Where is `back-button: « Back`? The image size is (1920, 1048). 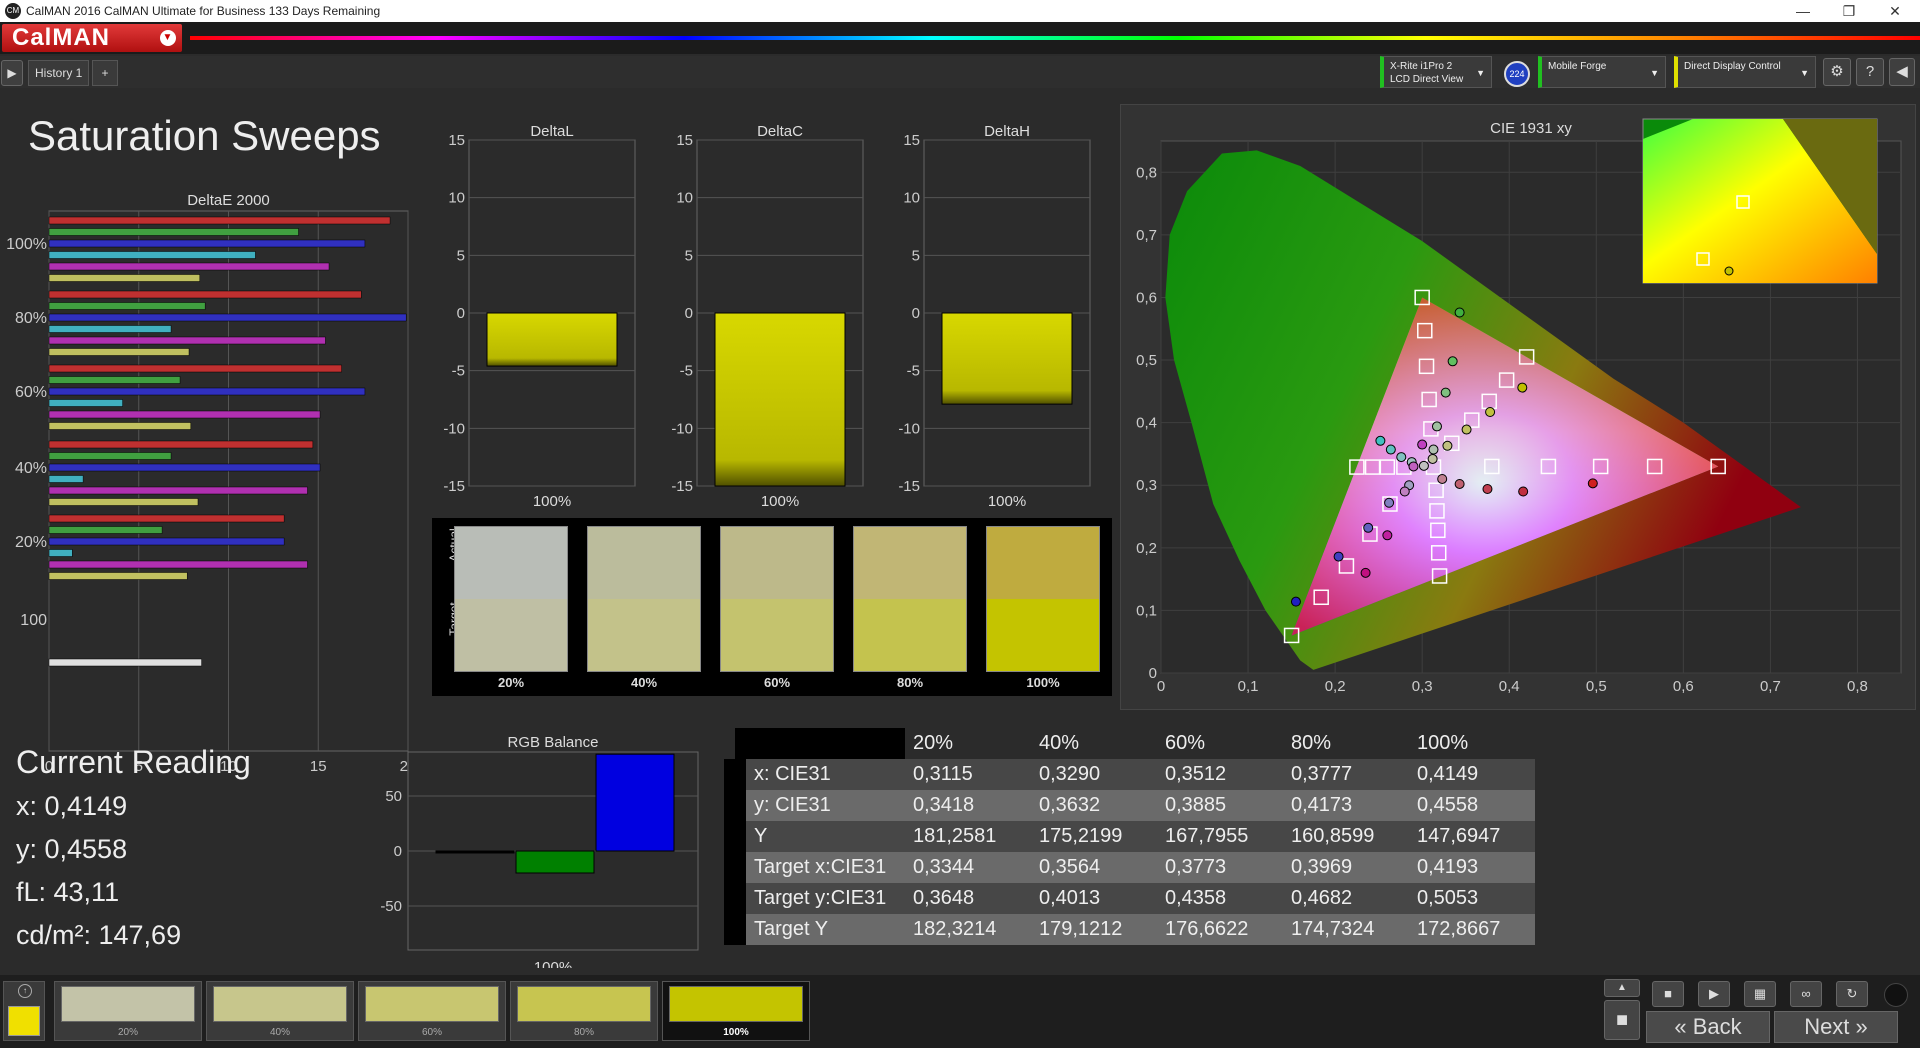 back-button: « Back is located at coordinates (1708, 1027).